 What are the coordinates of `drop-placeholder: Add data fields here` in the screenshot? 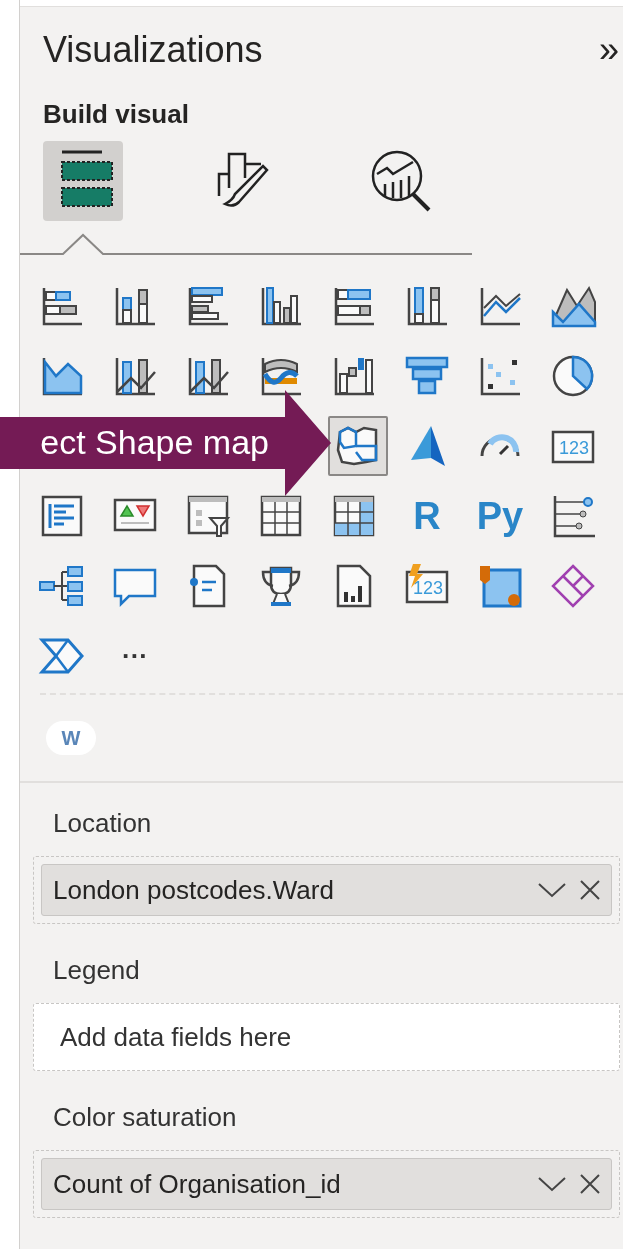 It's located at (176, 1037).